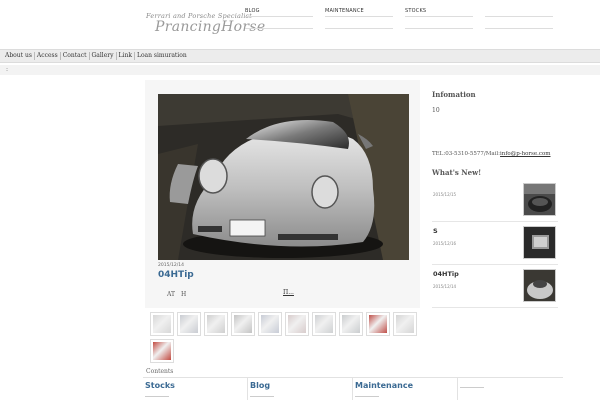 This screenshot has width=600, height=400. Describe the element at coordinates (446, 274) in the screenshot. I see `news-title: 04HTip` at that location.